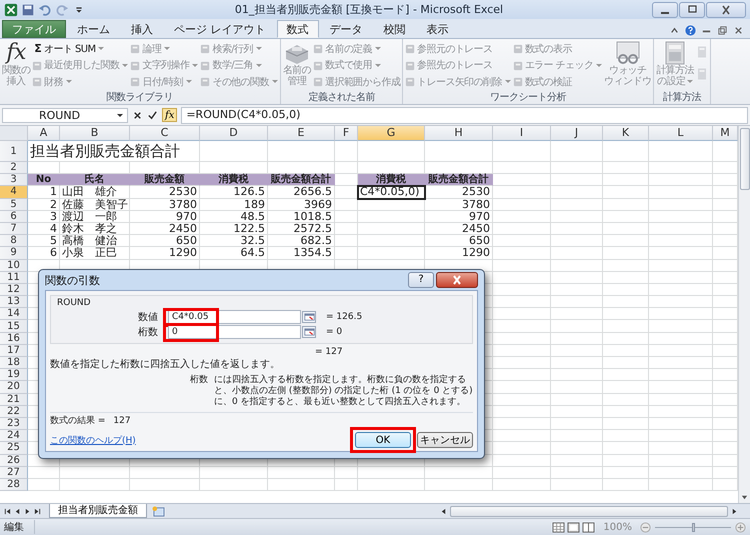  I want to click on ribbon-tab: ファイル, so click(34, 29).